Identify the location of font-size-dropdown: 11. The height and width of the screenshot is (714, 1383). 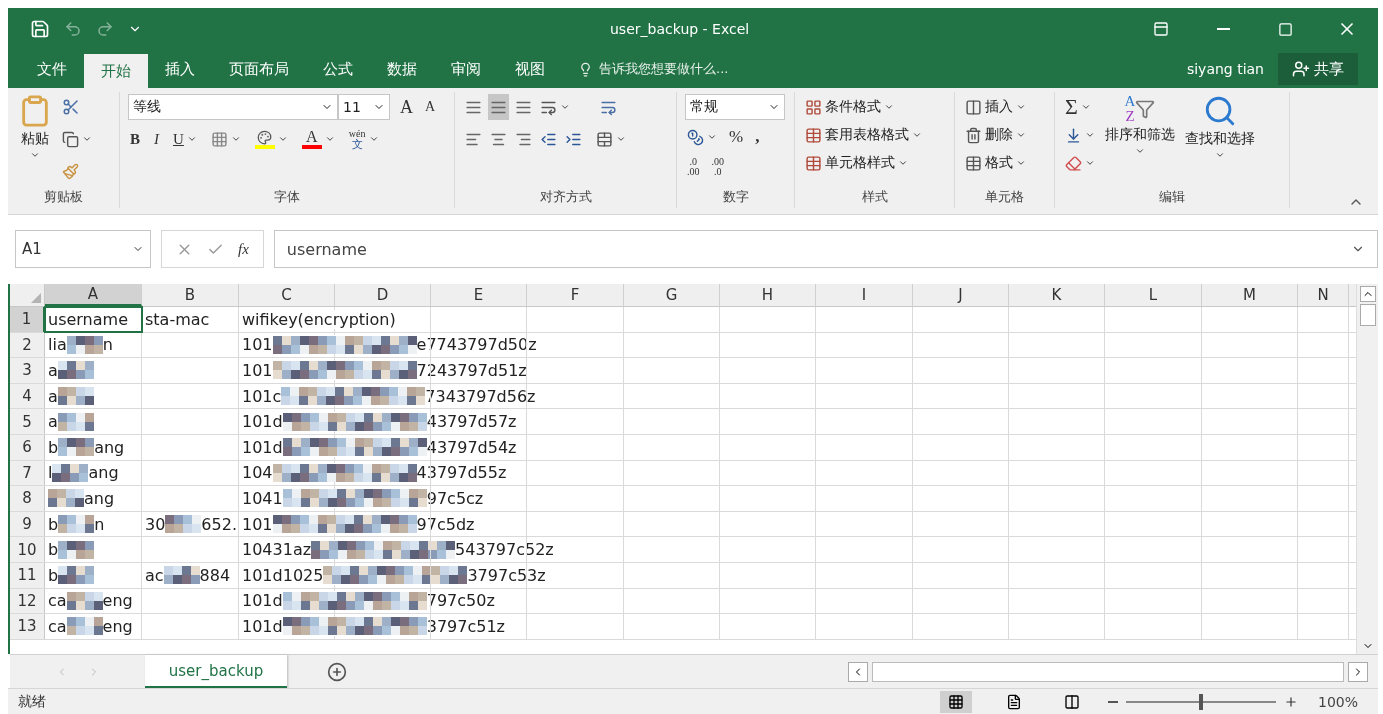
(364, 107).